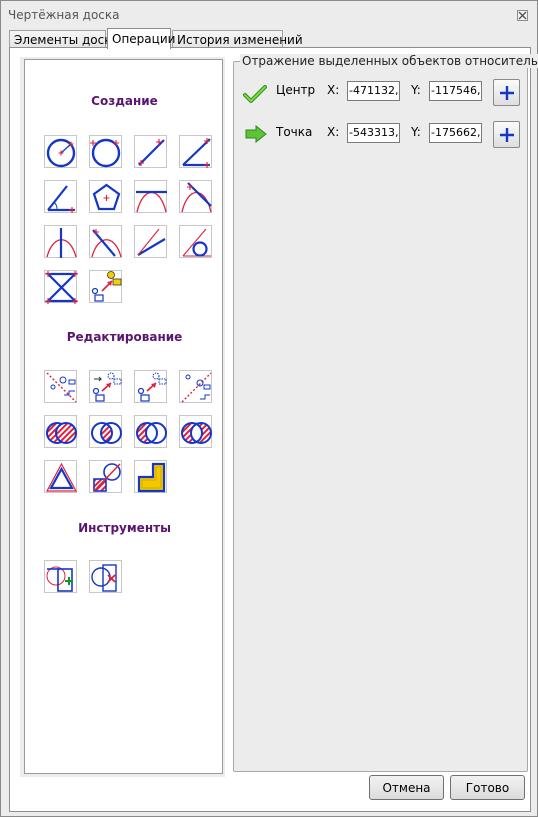  What do you see at coordinates (333, 132) in the screenshot?
I see `point-x-label: X:` at bounding box center [333, 132].